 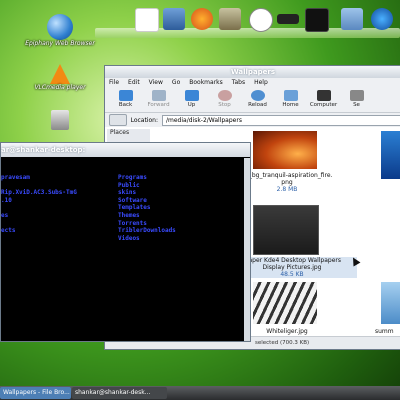 I want to click on menu-view: View, so click(x=156, y=83).